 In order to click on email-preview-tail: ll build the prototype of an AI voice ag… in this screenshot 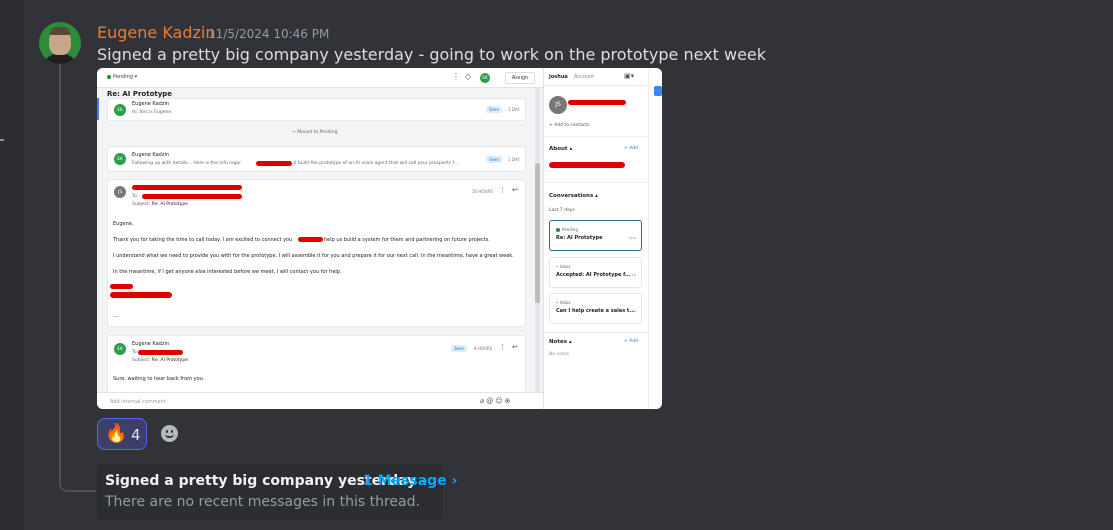, I will do `click(376, 163)`.